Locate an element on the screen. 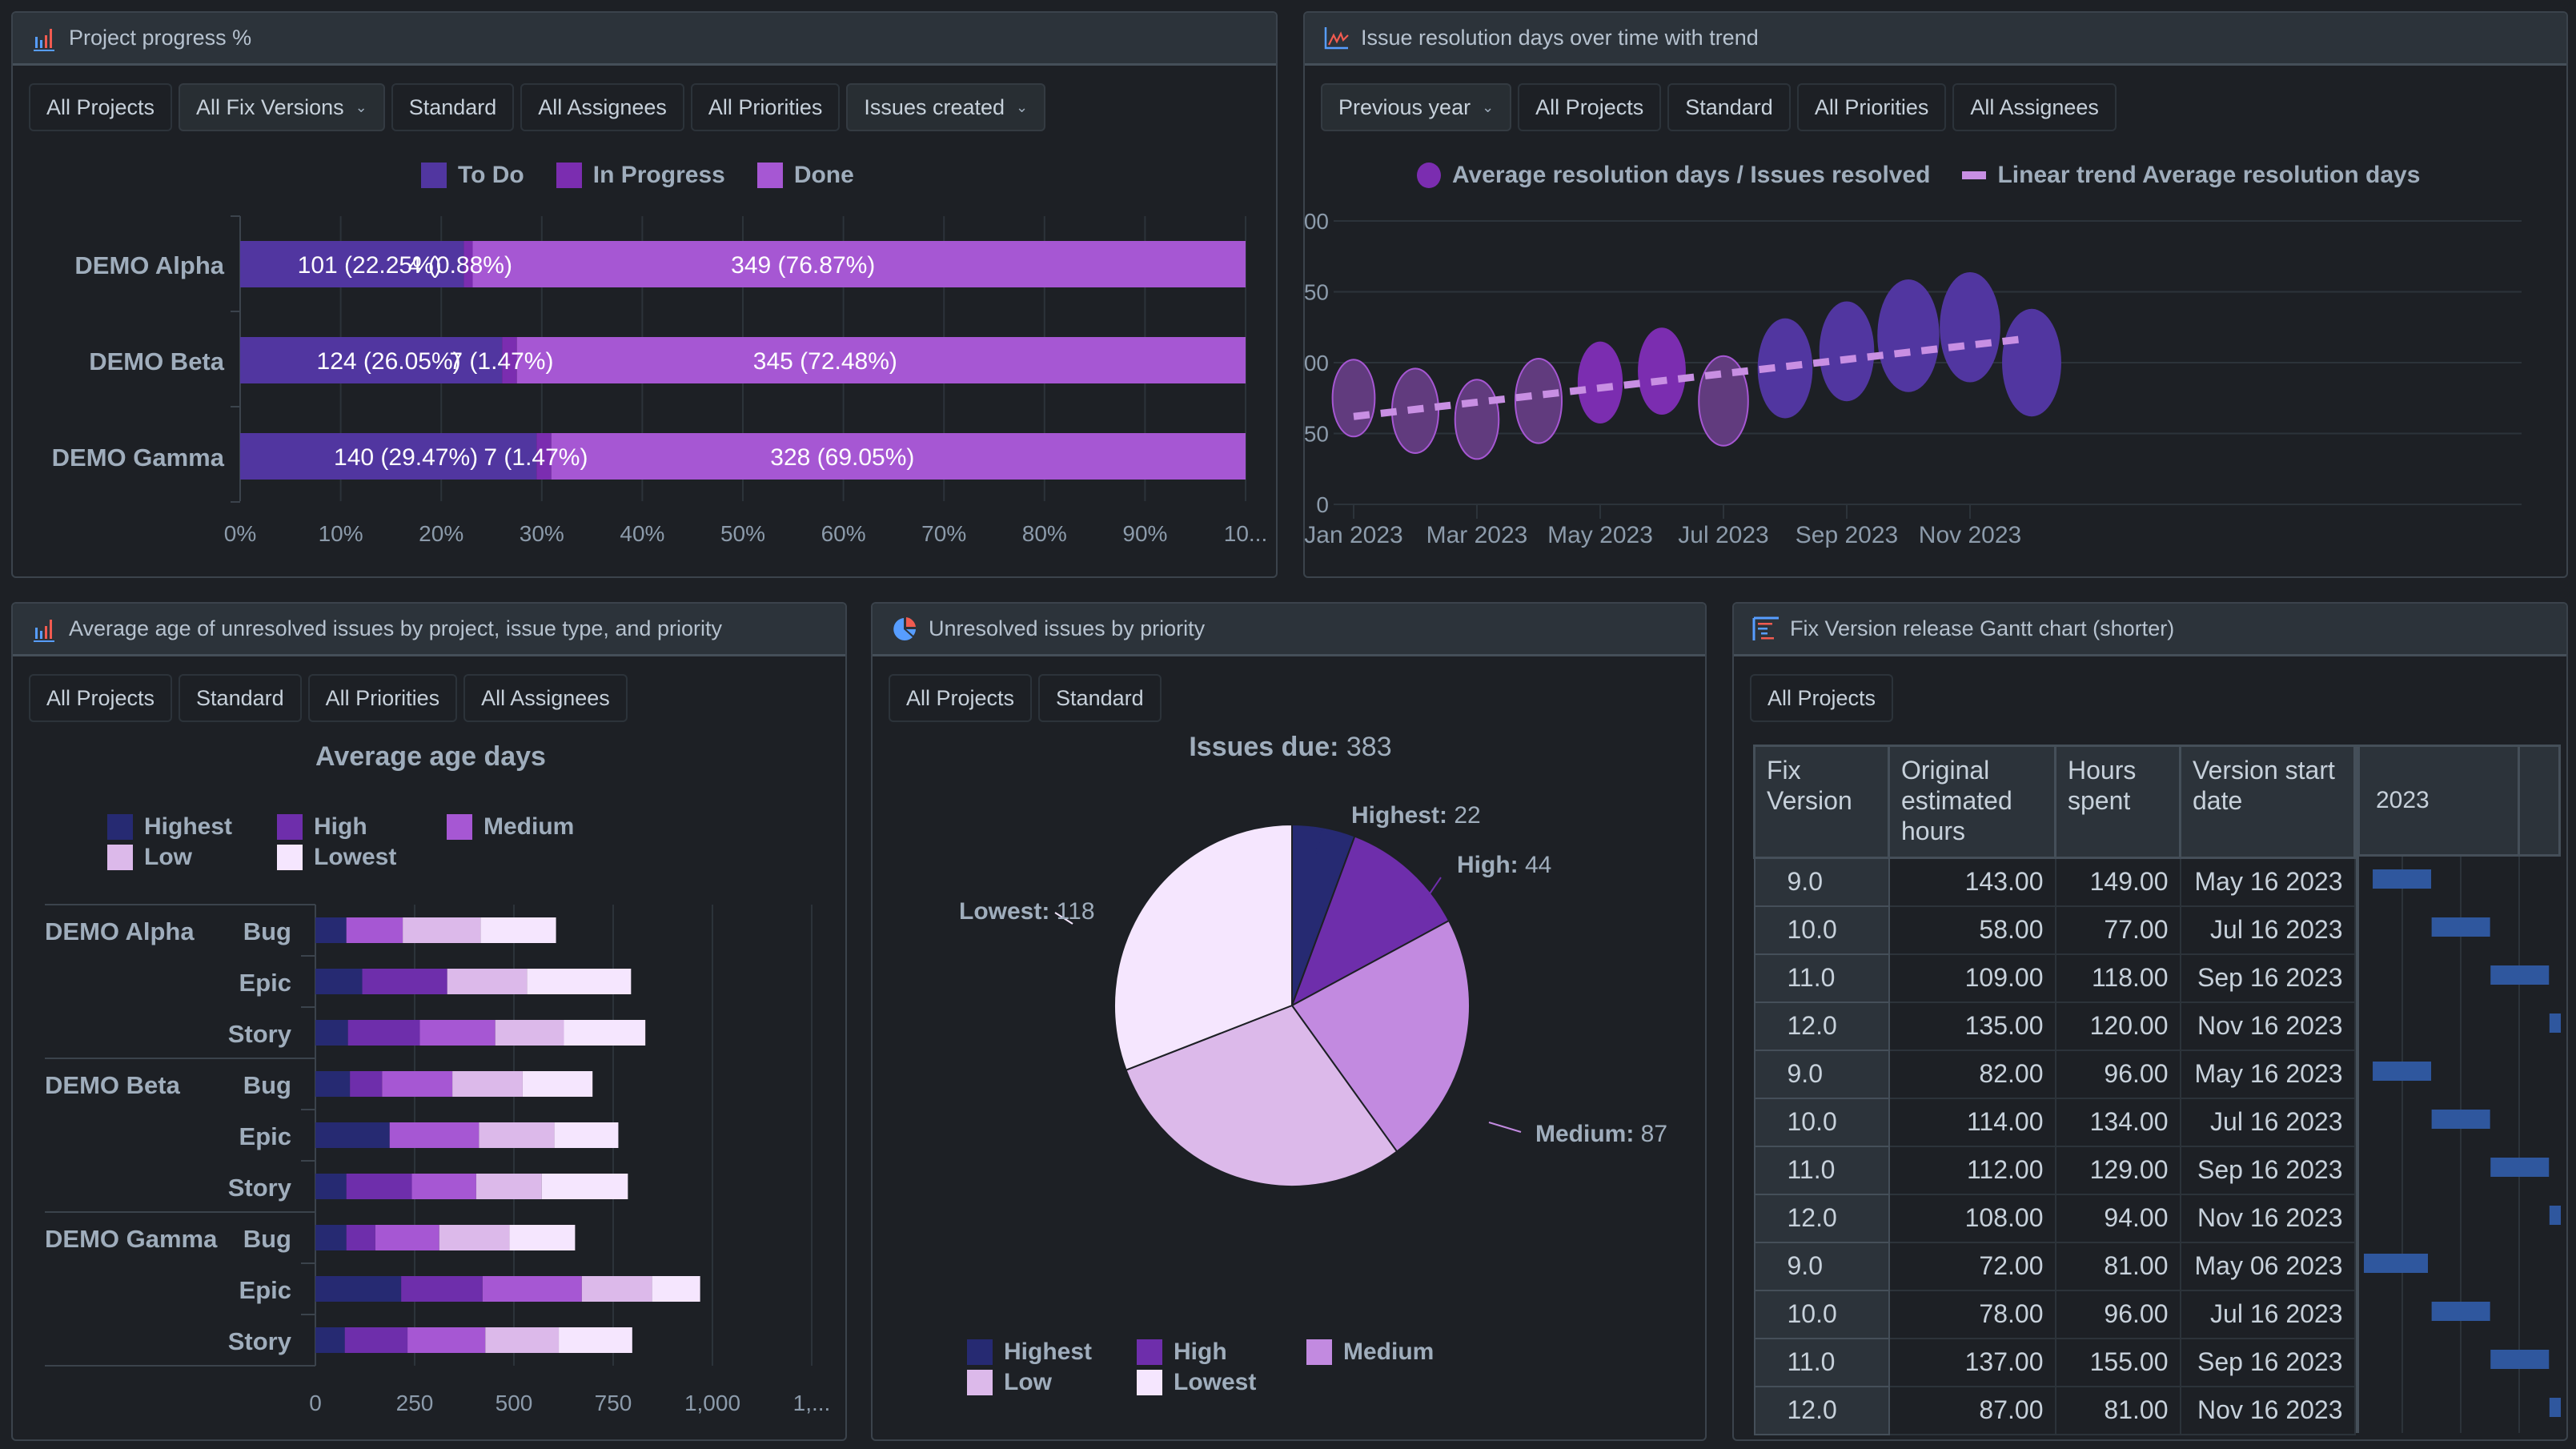 The image size is (2576, 1449). col-header-hours-spent: Hours spent is located at coordinates (2117, 802).